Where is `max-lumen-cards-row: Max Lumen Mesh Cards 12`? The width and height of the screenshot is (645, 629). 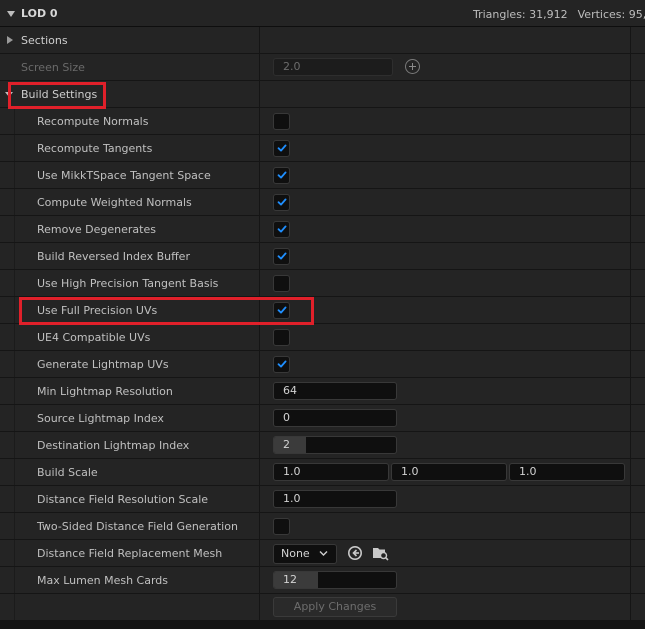
max-lumen-cards-row: Max Lumen Mesh Cards 12 is located at coordinates (322, 580).